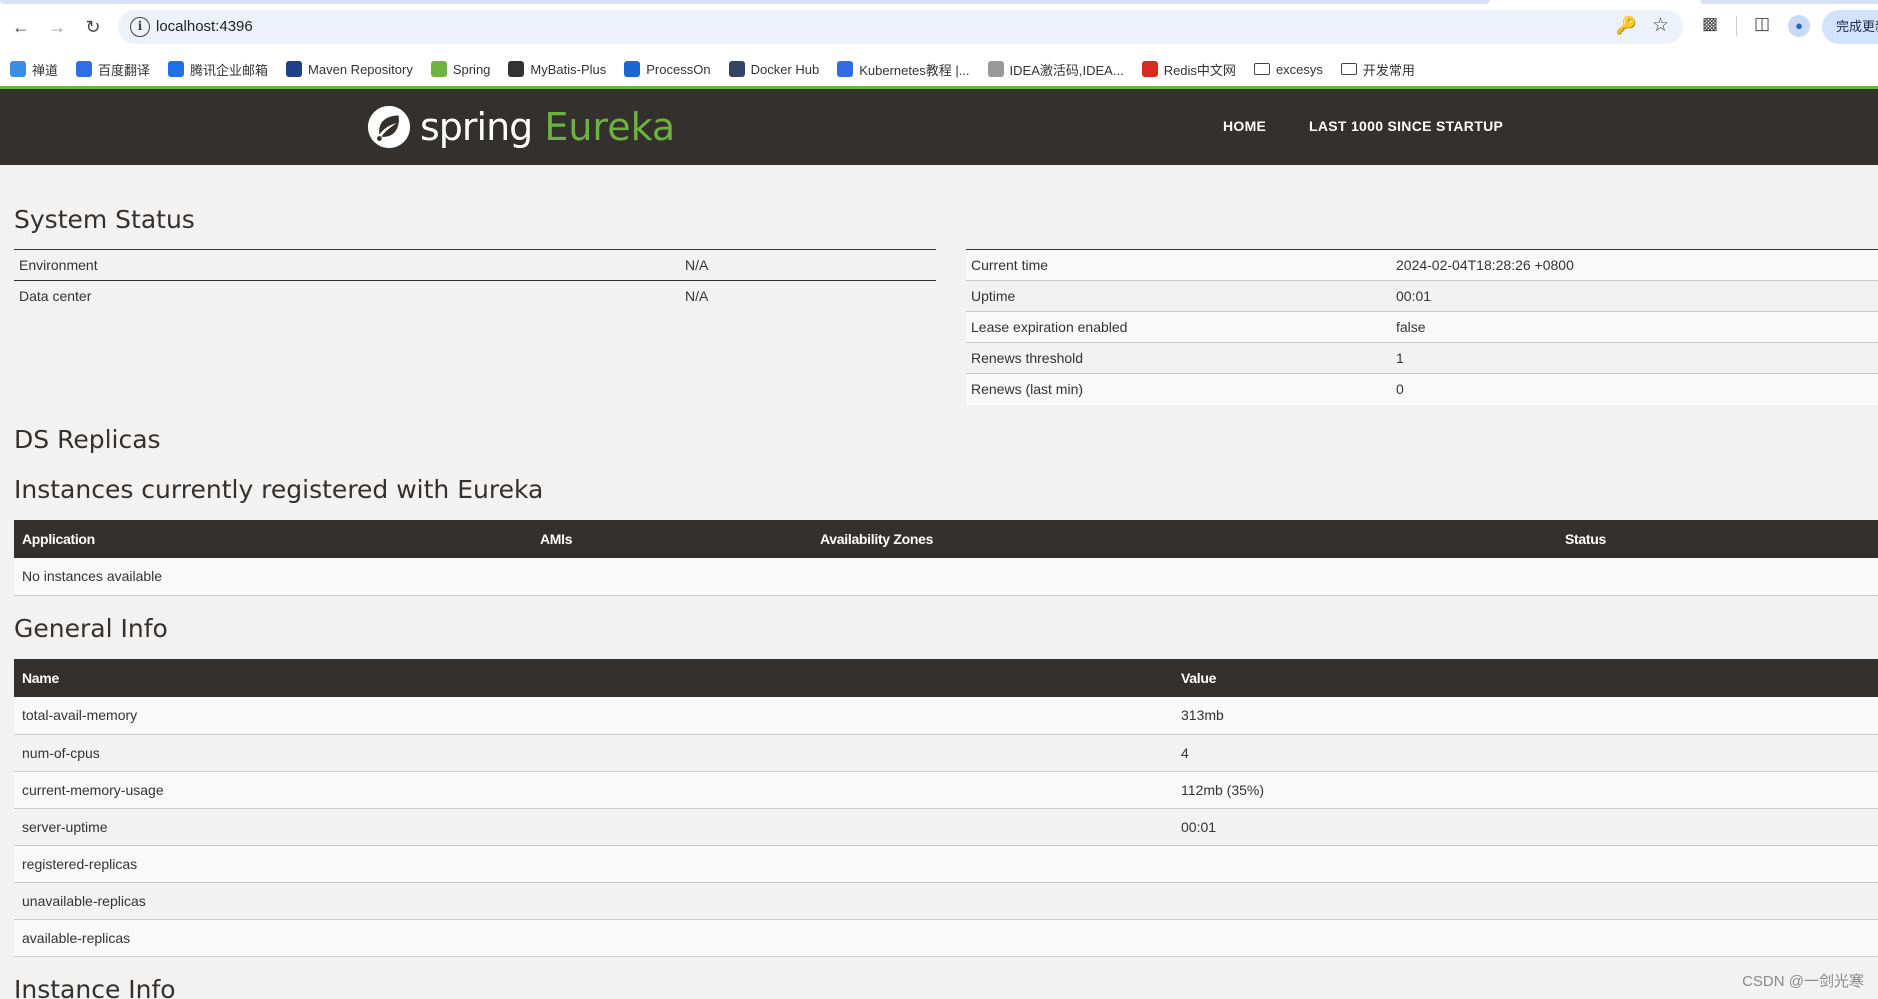 This screenshot has height=999, width=1878. What do you see at coordinates (1184, 539) in the screenshot?
I see `col-availability-zones: Availability Zones` at bounding box center [1184, 539].